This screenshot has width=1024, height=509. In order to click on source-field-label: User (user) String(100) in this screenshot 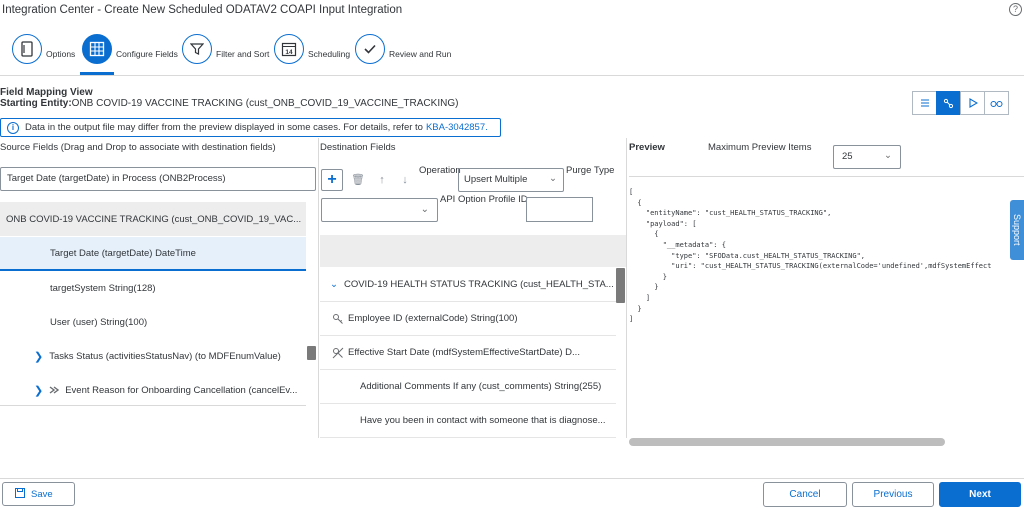, I will do `click(99, 322)`.